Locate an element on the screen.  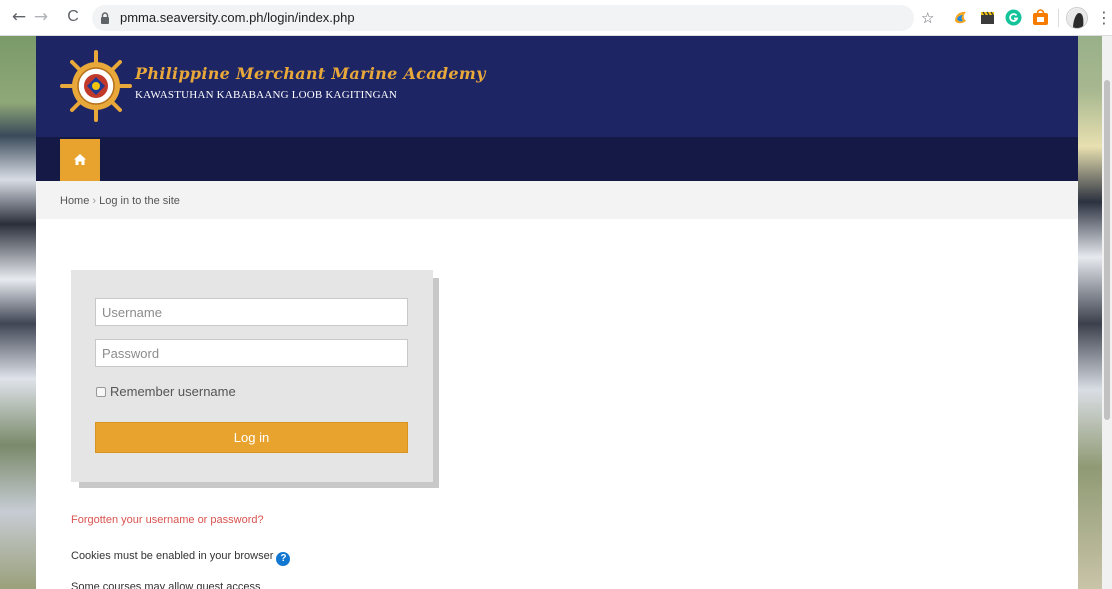
grammarly-ext-icon is located at coordinates (1013, 17).